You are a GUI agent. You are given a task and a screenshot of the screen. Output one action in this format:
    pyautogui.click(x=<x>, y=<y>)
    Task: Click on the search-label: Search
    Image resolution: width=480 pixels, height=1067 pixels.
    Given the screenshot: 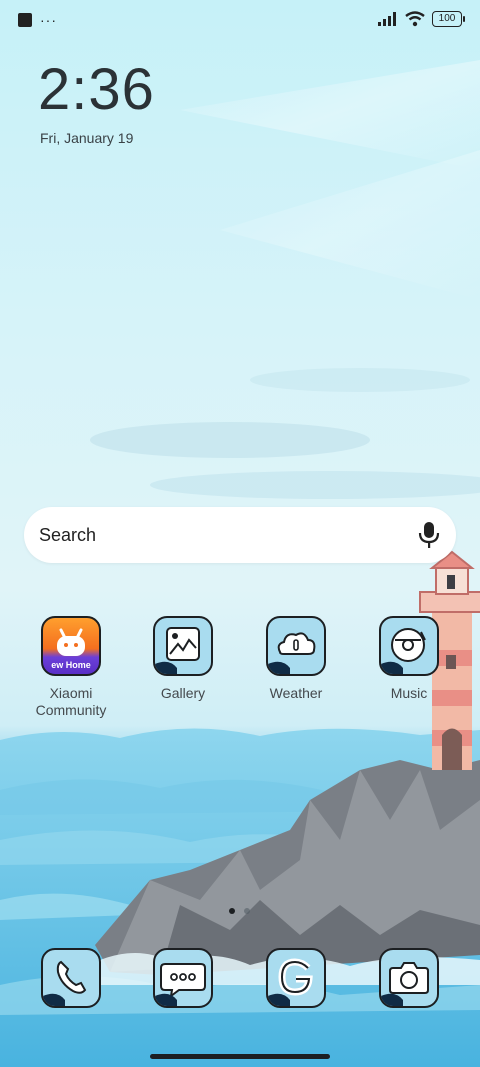 What is the action you would take?
    pyautogui.click(x=68, y=535)
    